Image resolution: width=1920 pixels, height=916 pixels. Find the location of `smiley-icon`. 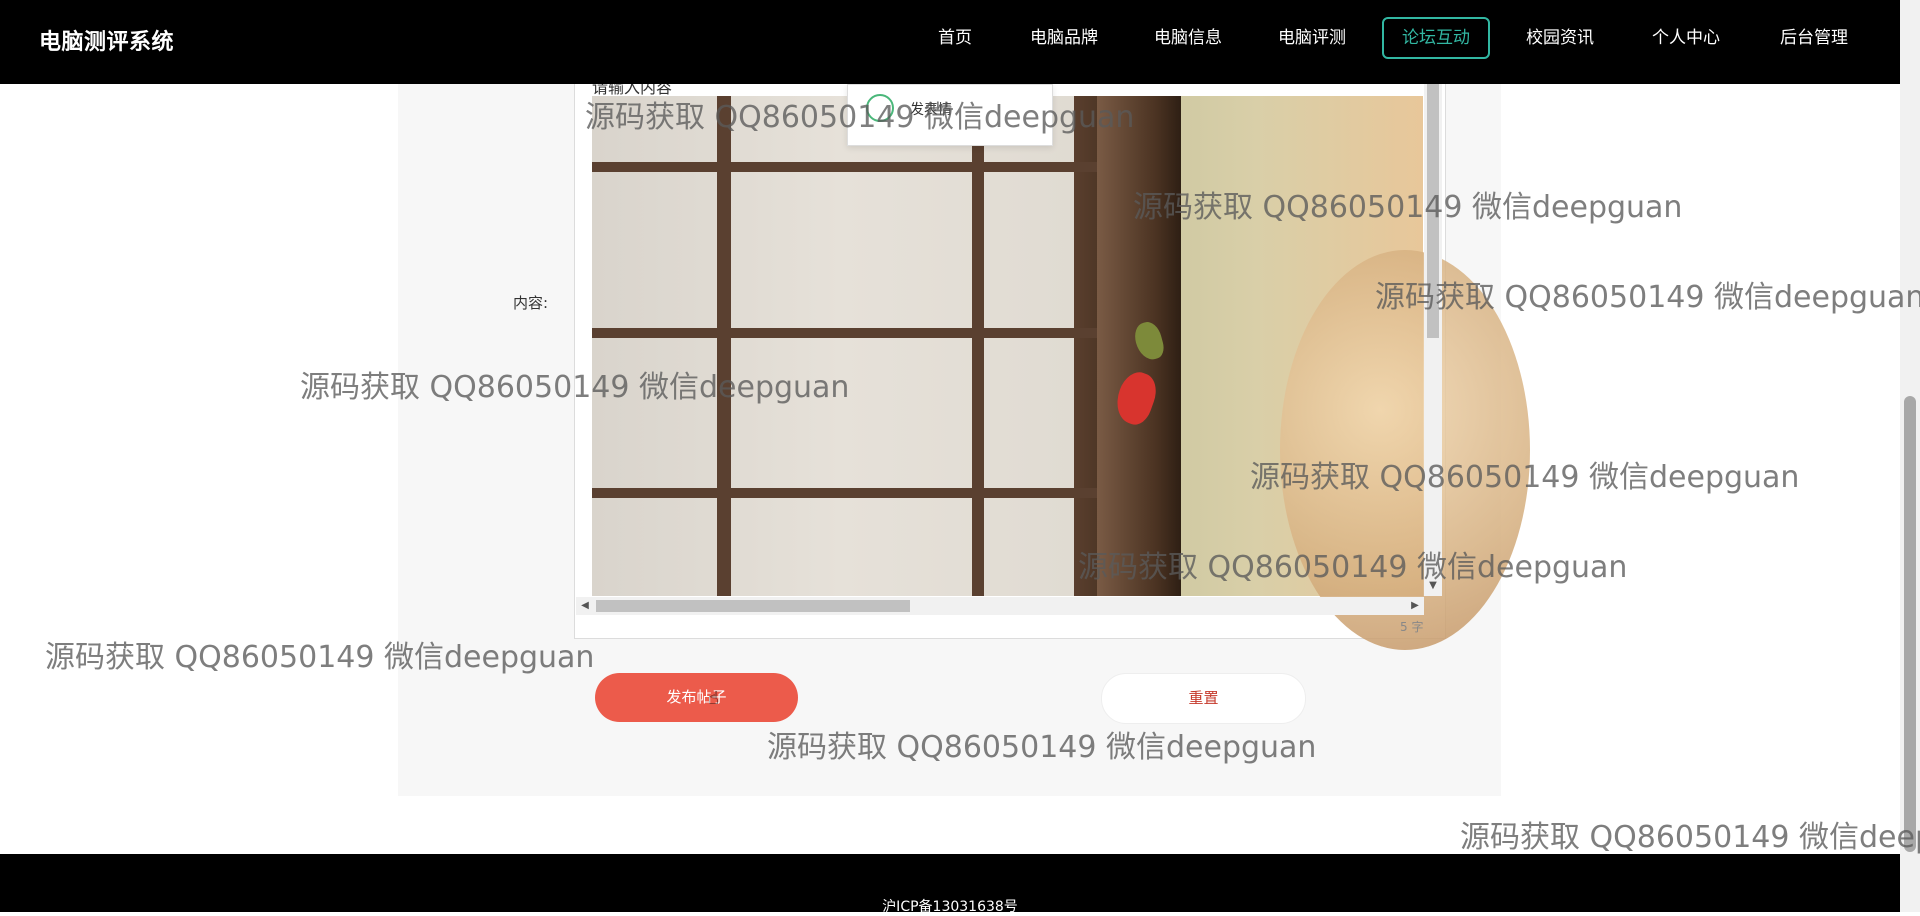

smiley-icon is located at coordinates (880, 108).